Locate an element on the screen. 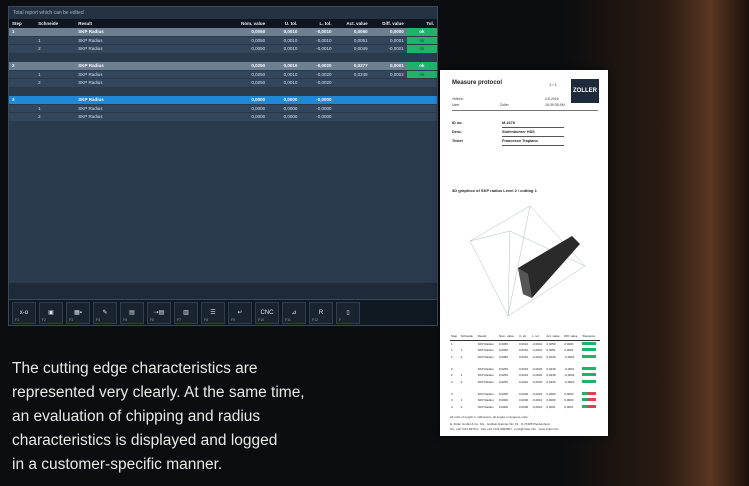  cell-nom is located at coordinates (247, 57).